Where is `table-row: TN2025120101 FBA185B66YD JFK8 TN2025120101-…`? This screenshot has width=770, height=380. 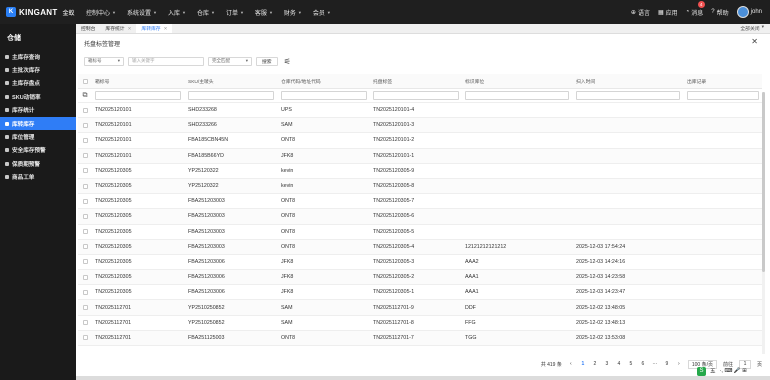 table-row: TN2025120101 FBA185B66YD JFK8 TN2025120101-… is located at coordinates (420, 156).